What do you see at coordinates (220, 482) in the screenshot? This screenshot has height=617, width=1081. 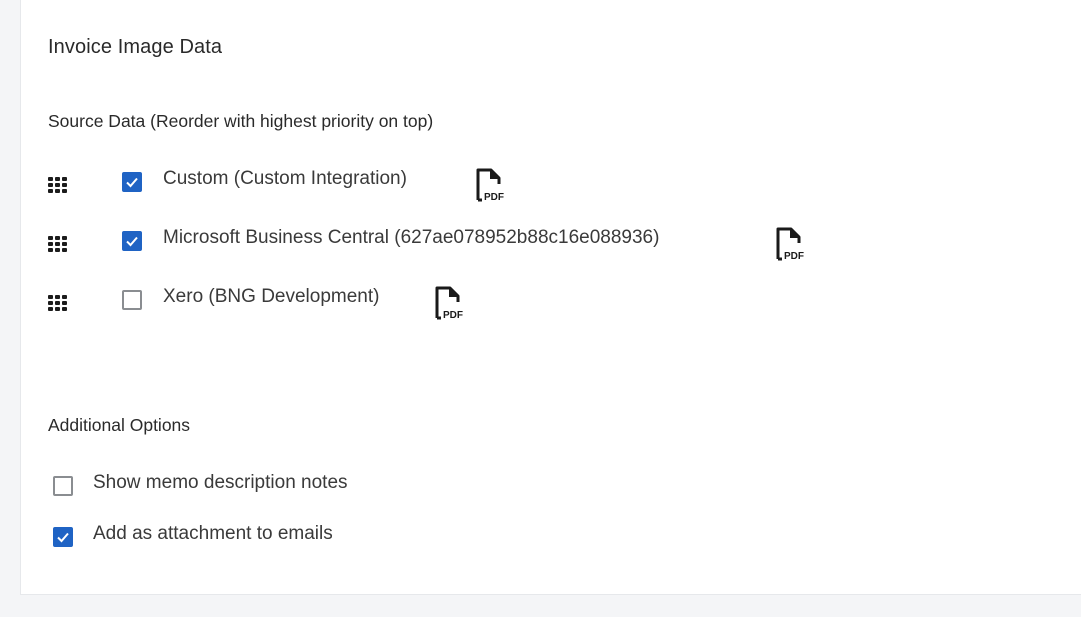 I see `option-label: Show memo description notes` at bounding box center [220, 482].